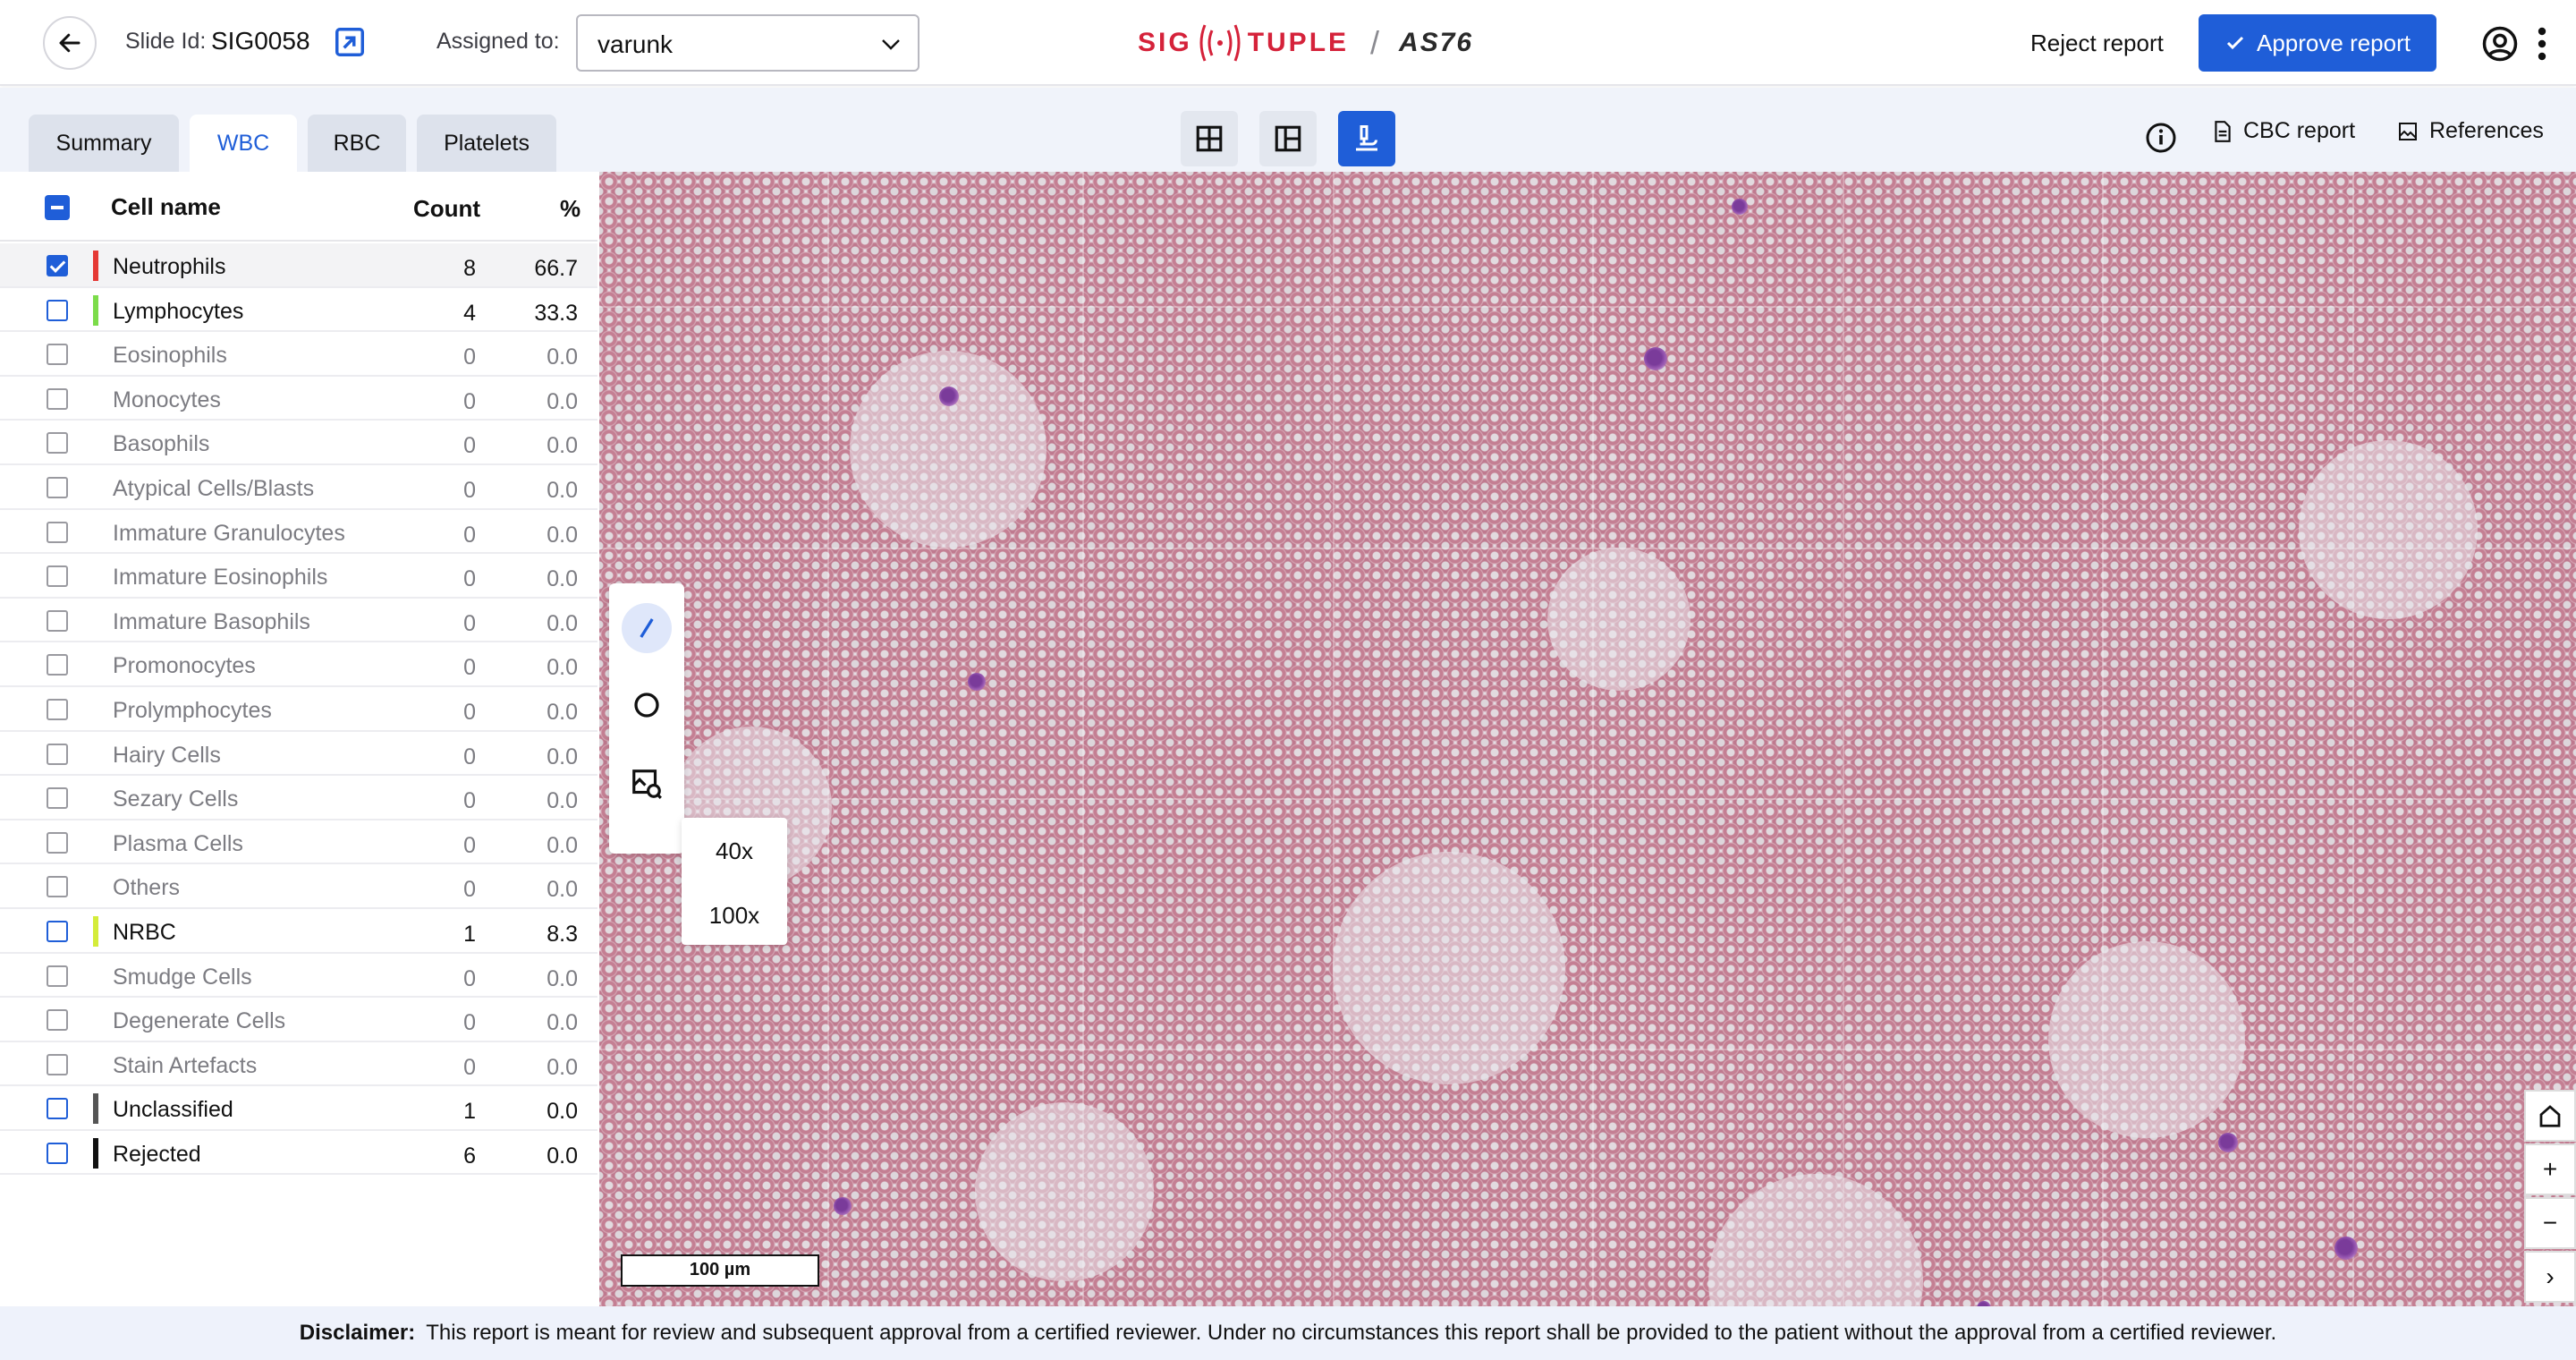  I want to click on cell-name: Immature Granulocytes, so click(229, 533).